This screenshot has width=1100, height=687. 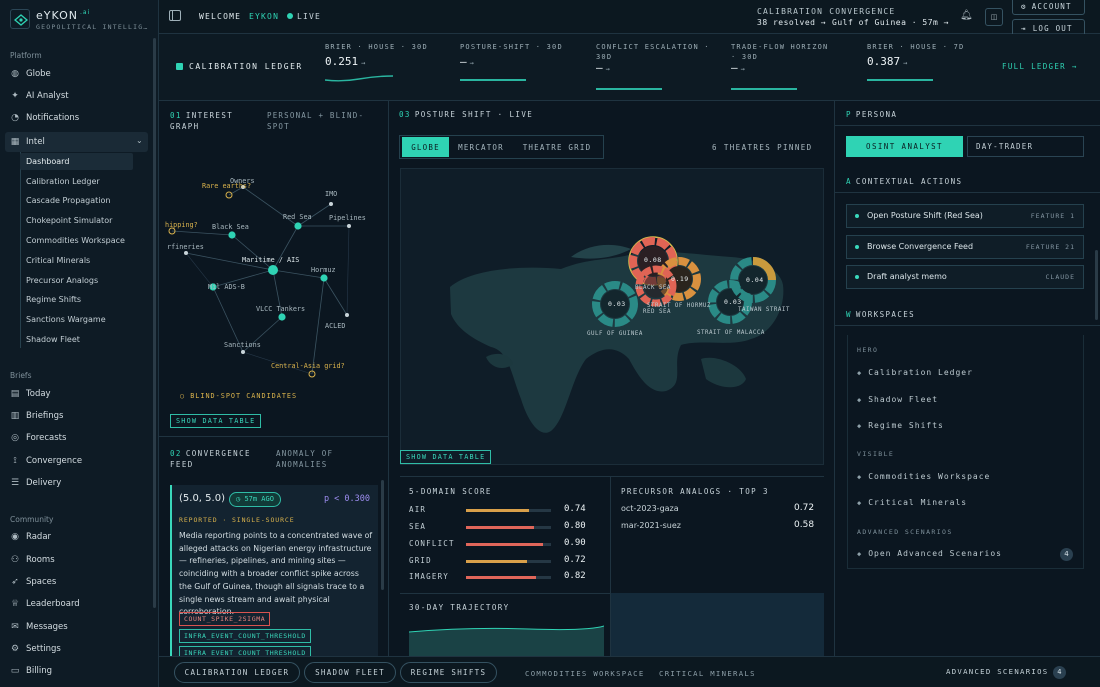 What do you see at coordinates (80, 96) in the screenshot?
I see `sidebar-item-ai-analyst: ✦ AI Analyst` at bounding box center [80, 96].